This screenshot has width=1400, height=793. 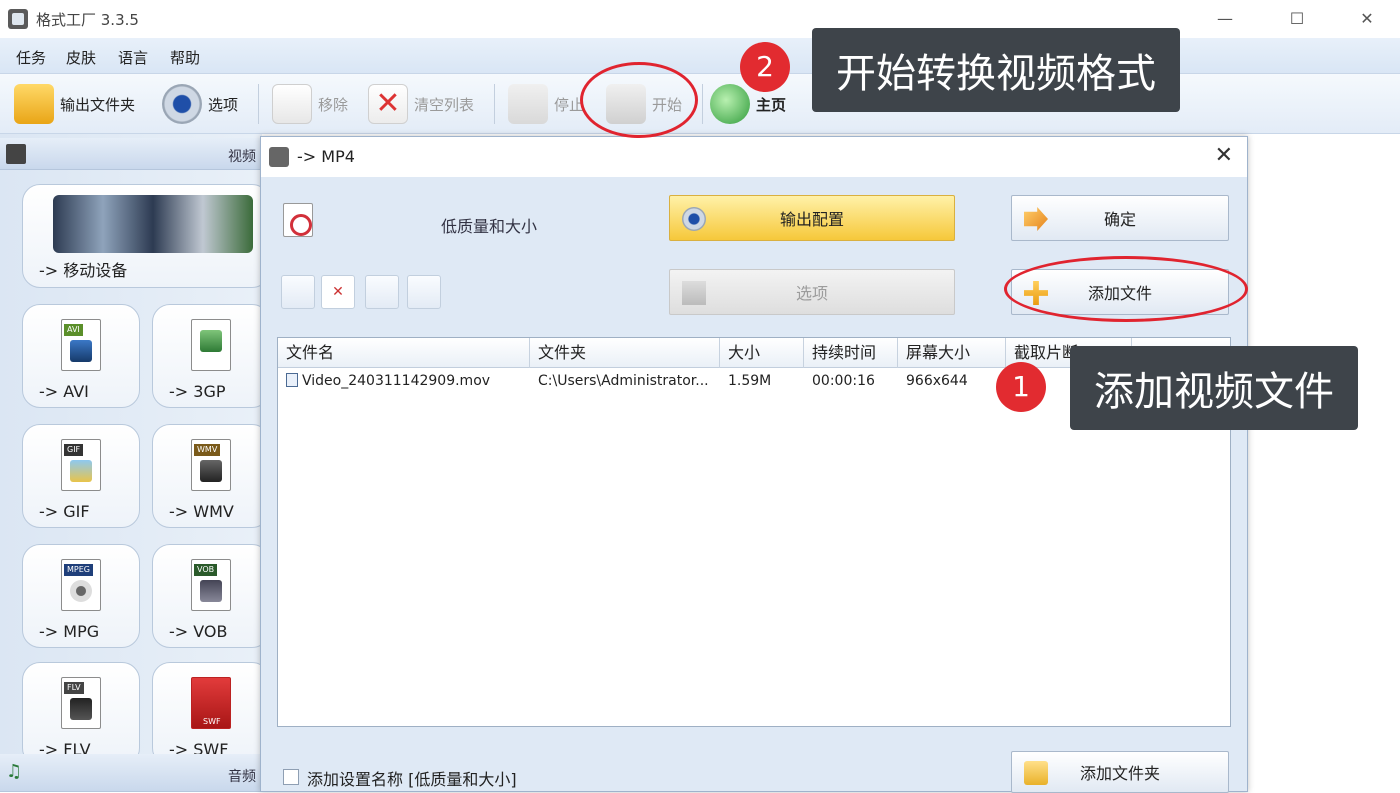 I want to click on folder-add-icon, so click(x=1036, y=773).